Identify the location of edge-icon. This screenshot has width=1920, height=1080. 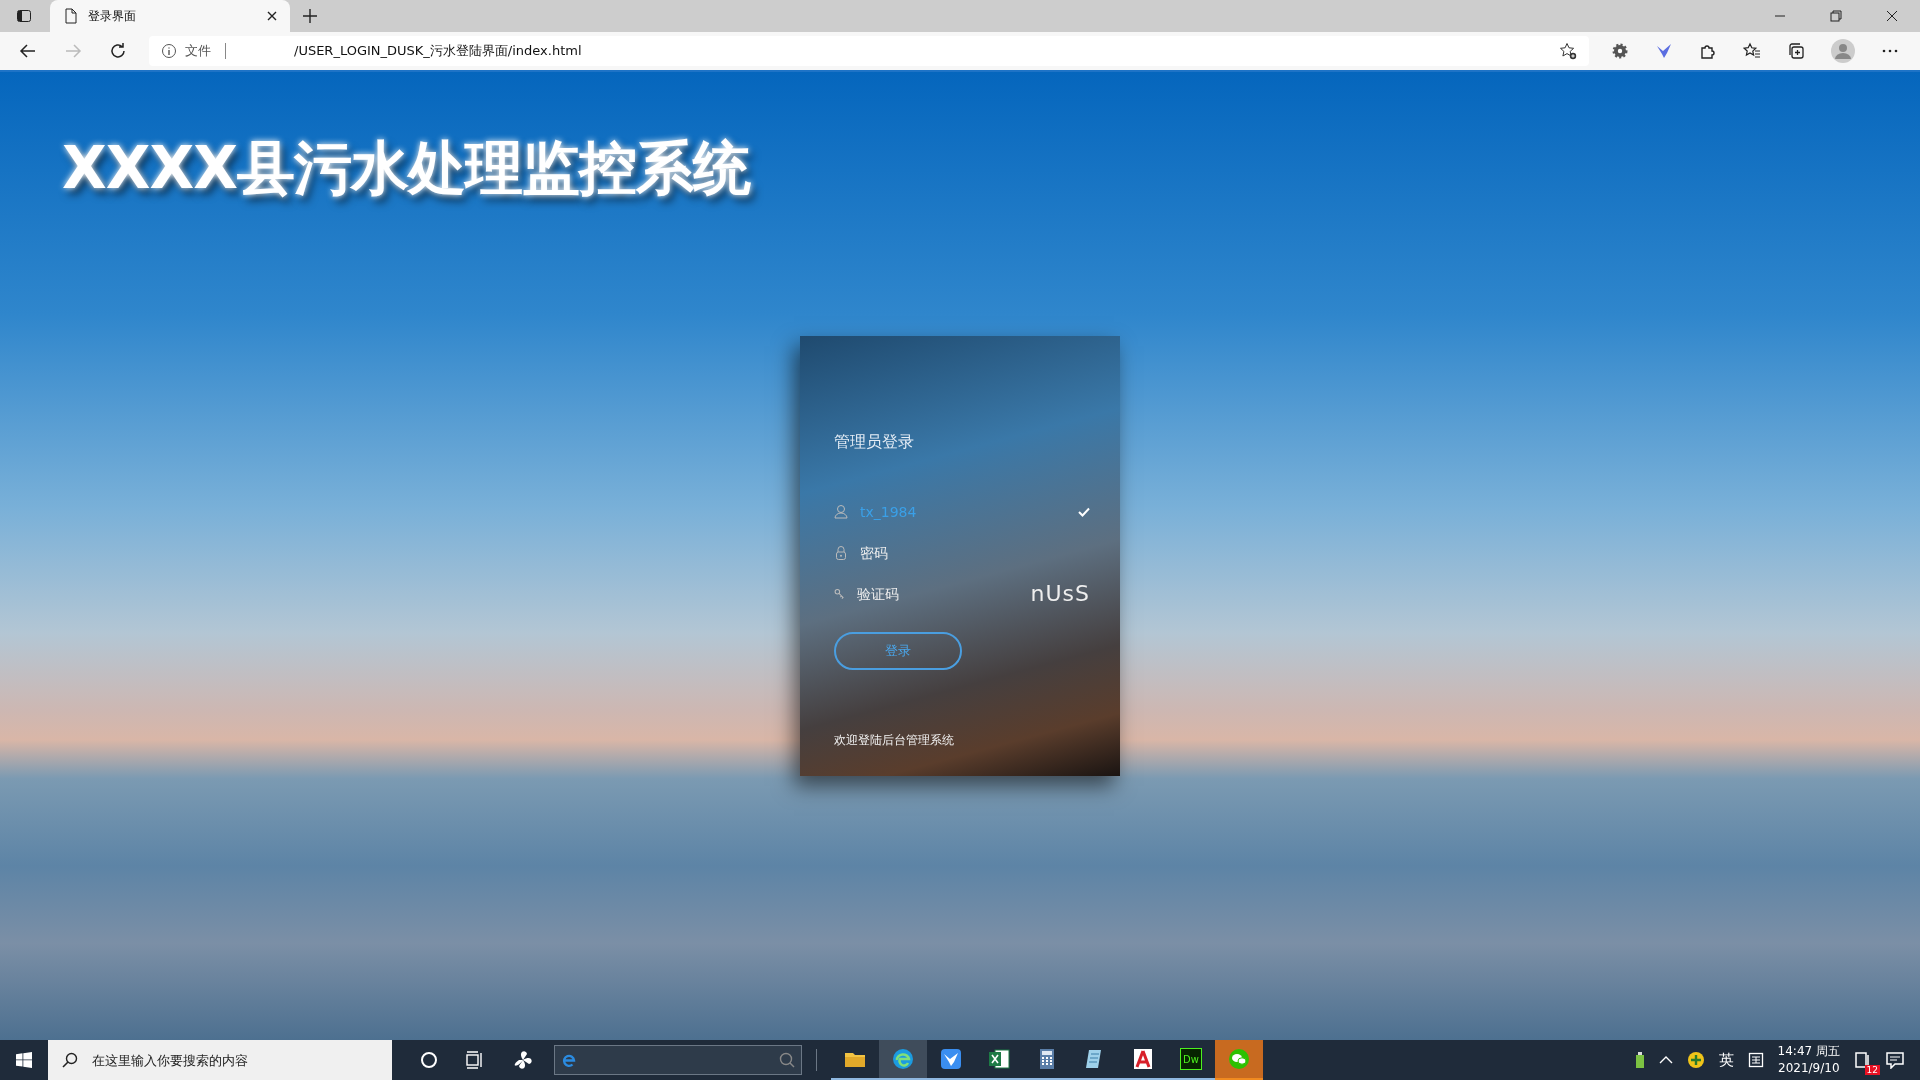
(903, 1059).